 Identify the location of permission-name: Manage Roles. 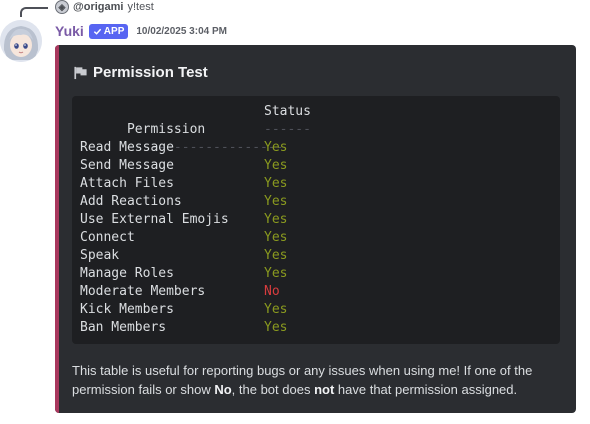
(127, 273).